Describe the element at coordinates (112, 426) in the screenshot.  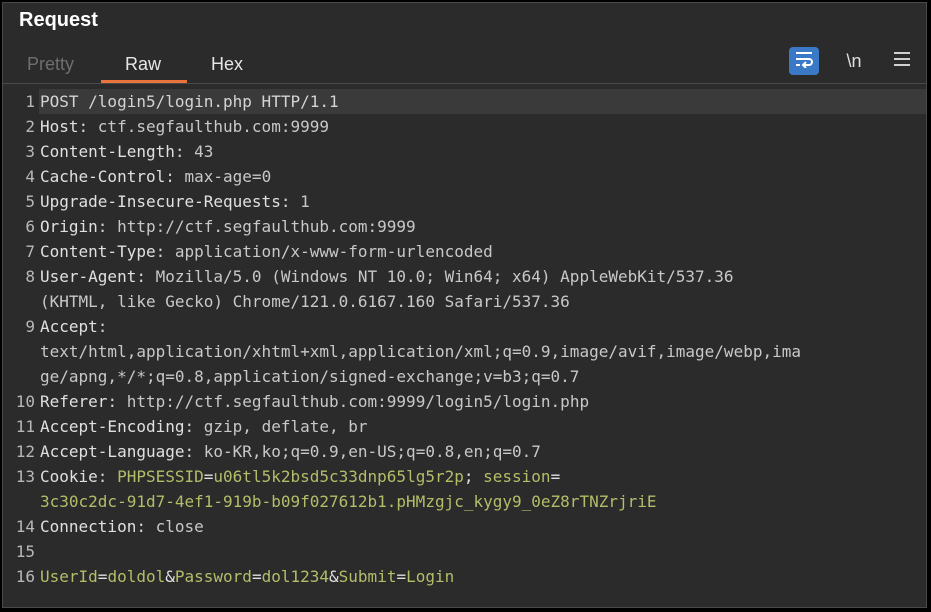
I see `header-name: Accept-Encoding` at that location.